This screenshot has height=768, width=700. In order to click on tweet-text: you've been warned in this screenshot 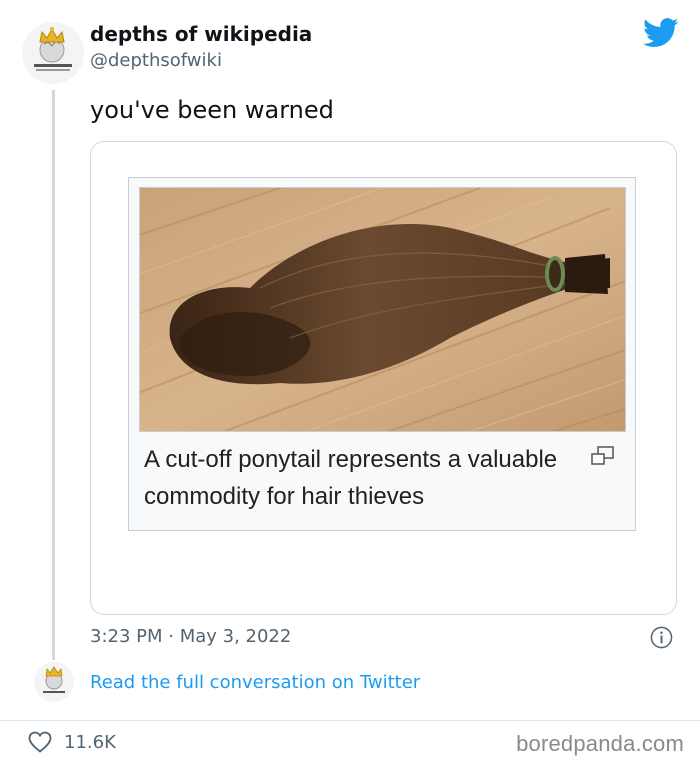, I will do `click(212, 110)`.